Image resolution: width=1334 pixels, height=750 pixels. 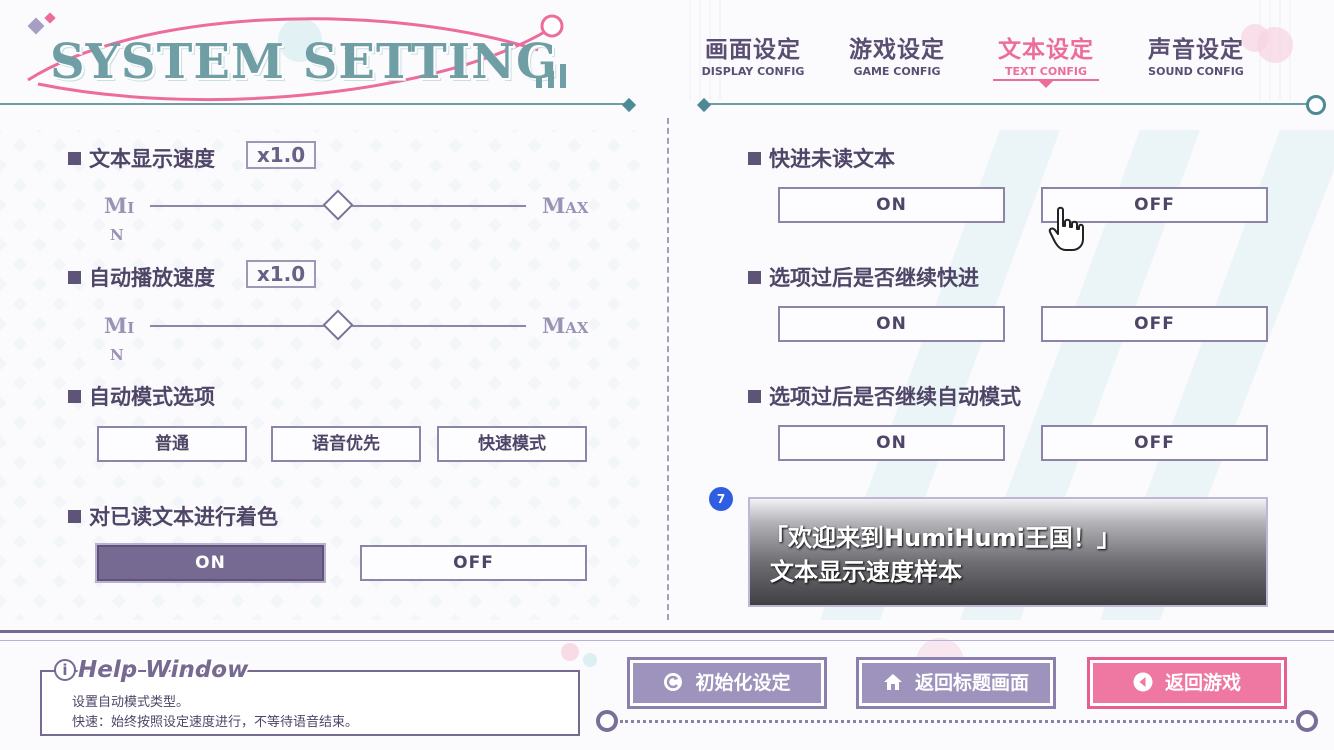 I want to click on section-label: 自动播放速度, so click(x=152, y=278).